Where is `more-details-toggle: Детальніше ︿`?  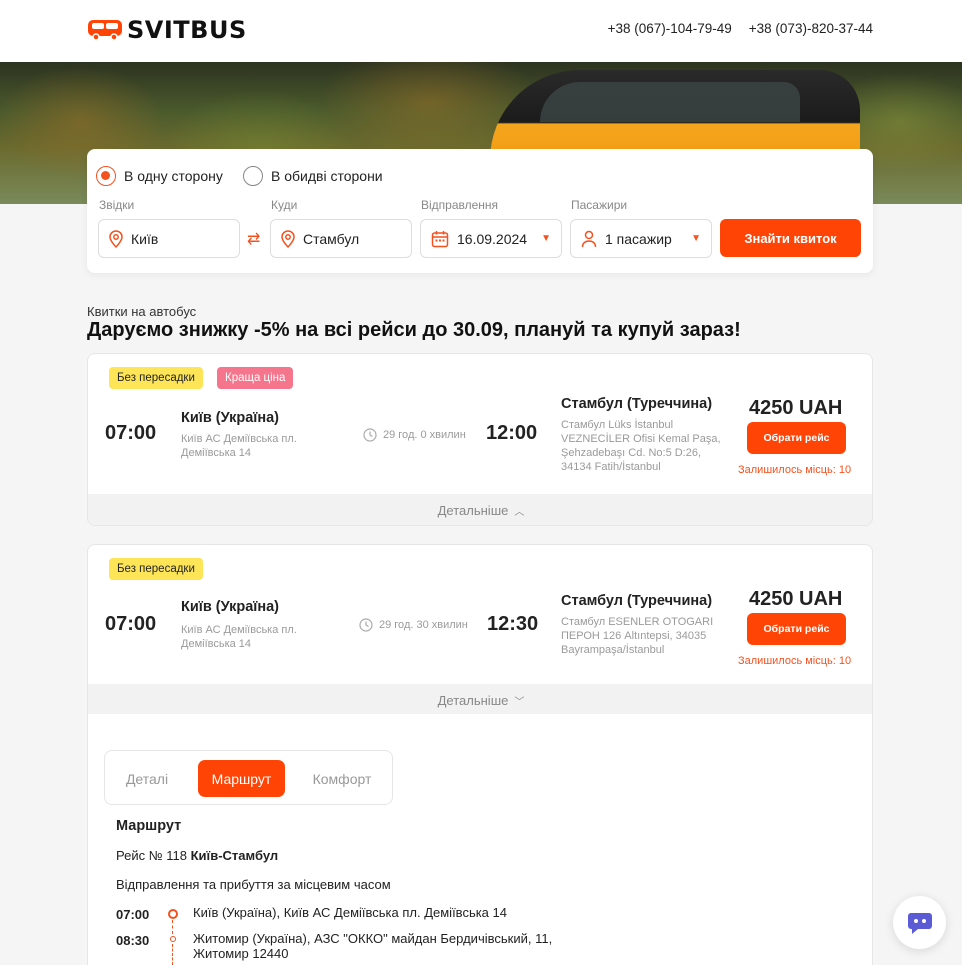
more-details-toggle: Детальніше ︿ is located at coordinates (480, 509).